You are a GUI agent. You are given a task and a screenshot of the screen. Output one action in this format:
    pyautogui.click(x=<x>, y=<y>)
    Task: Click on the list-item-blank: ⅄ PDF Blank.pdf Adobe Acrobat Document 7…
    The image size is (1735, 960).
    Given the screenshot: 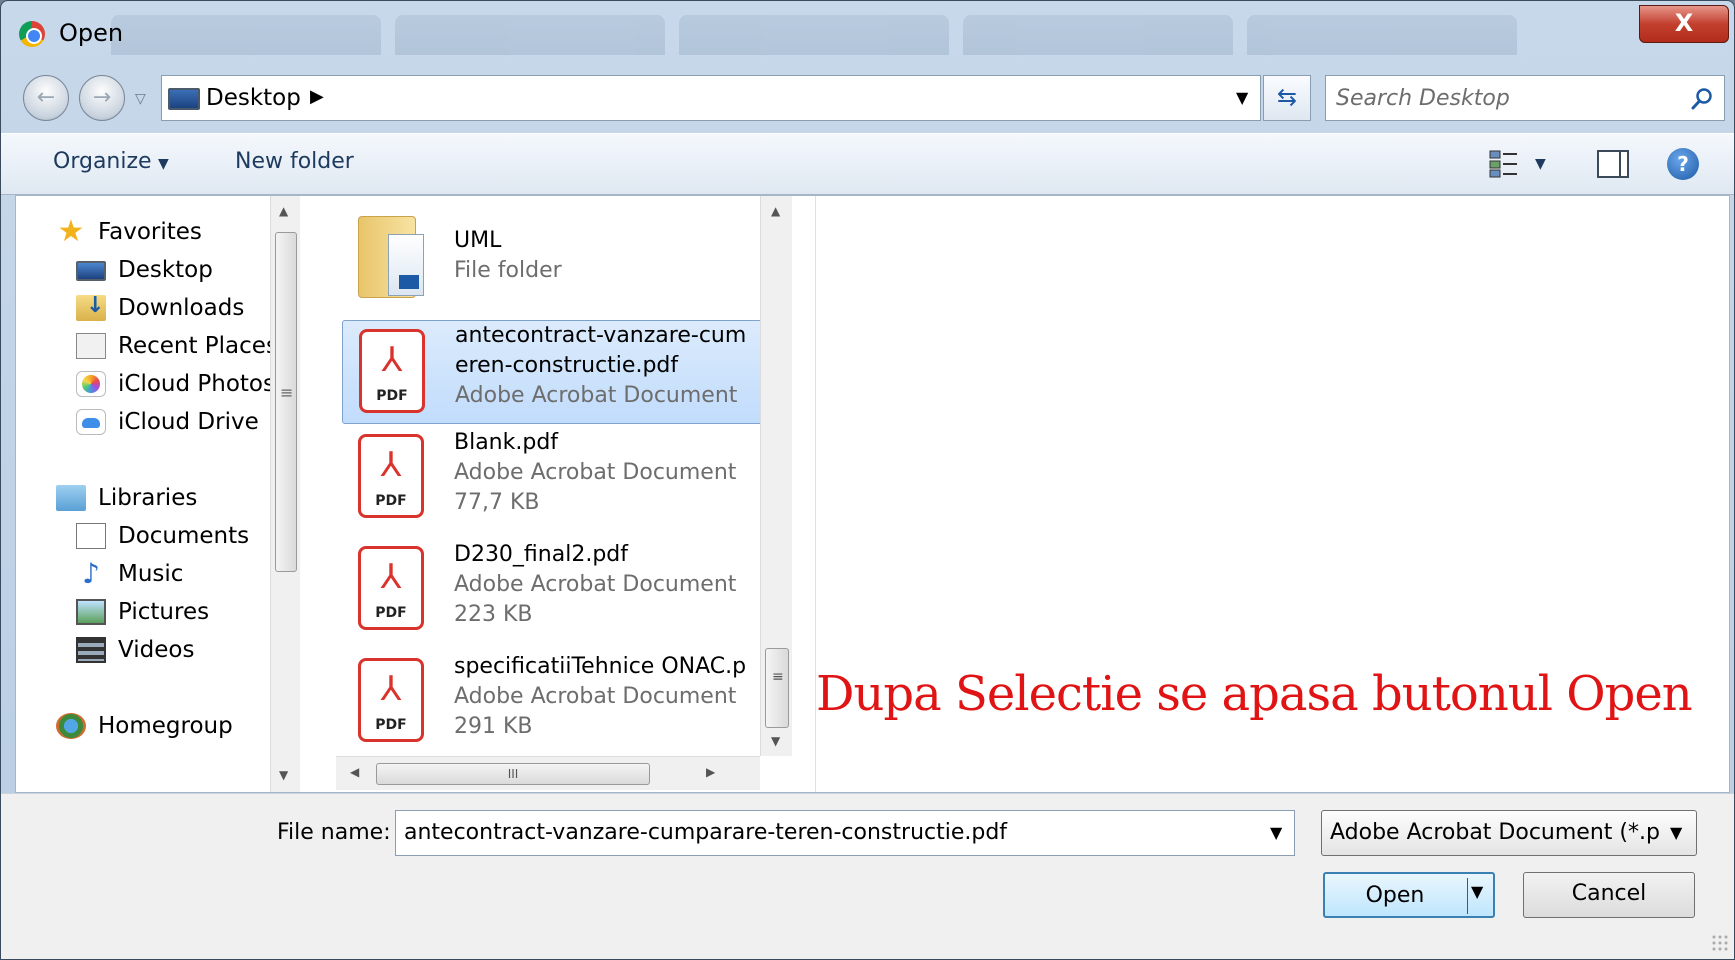 What is the action you would take?
    pyautogui.click(x=542, y=478)
    